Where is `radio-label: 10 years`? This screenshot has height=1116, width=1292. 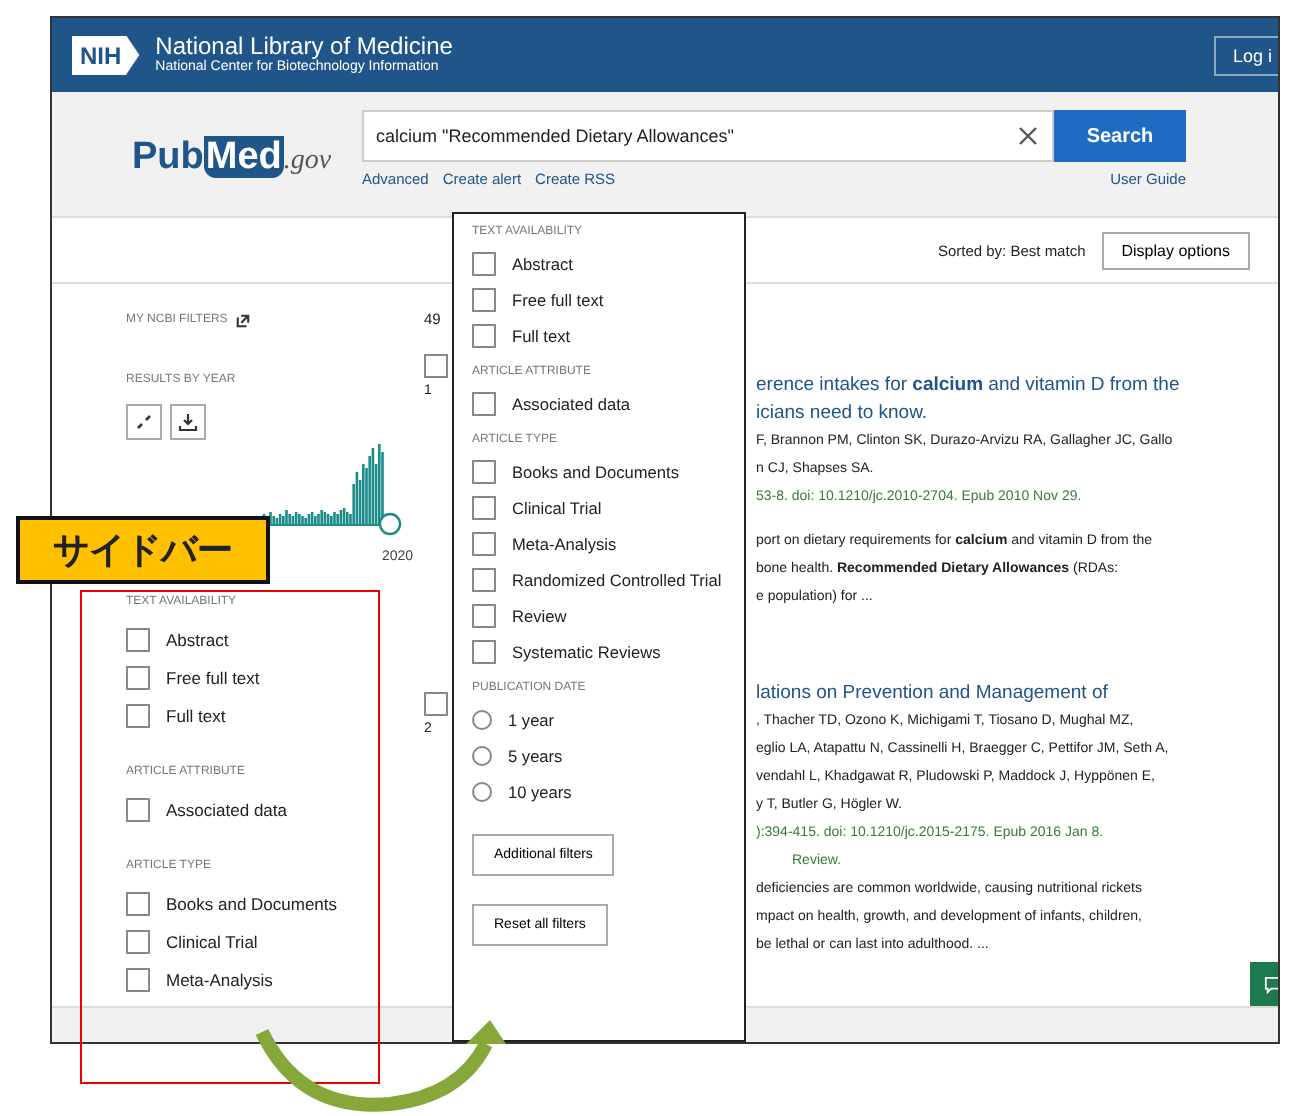
radio-label: 10 years is located at coordinates (540, 792).